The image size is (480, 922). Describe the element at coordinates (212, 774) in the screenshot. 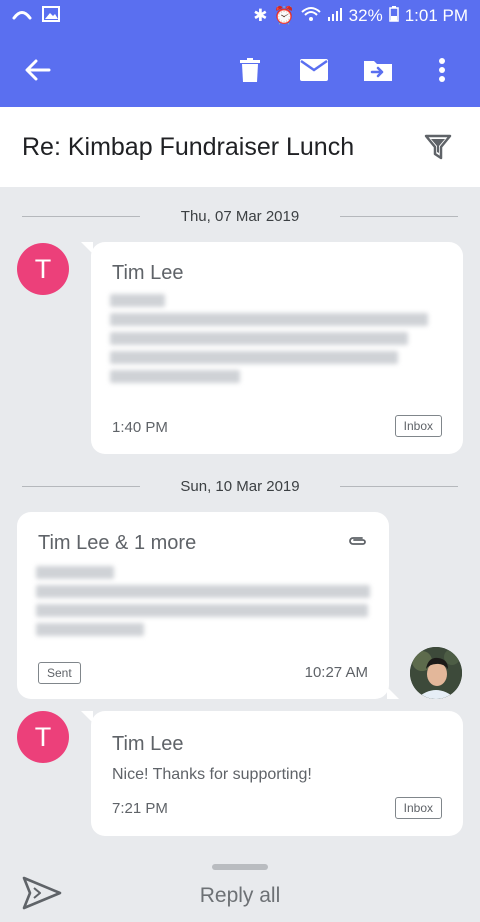

I see `message-snippet: Nice! Thanks for supporting!` at that location.